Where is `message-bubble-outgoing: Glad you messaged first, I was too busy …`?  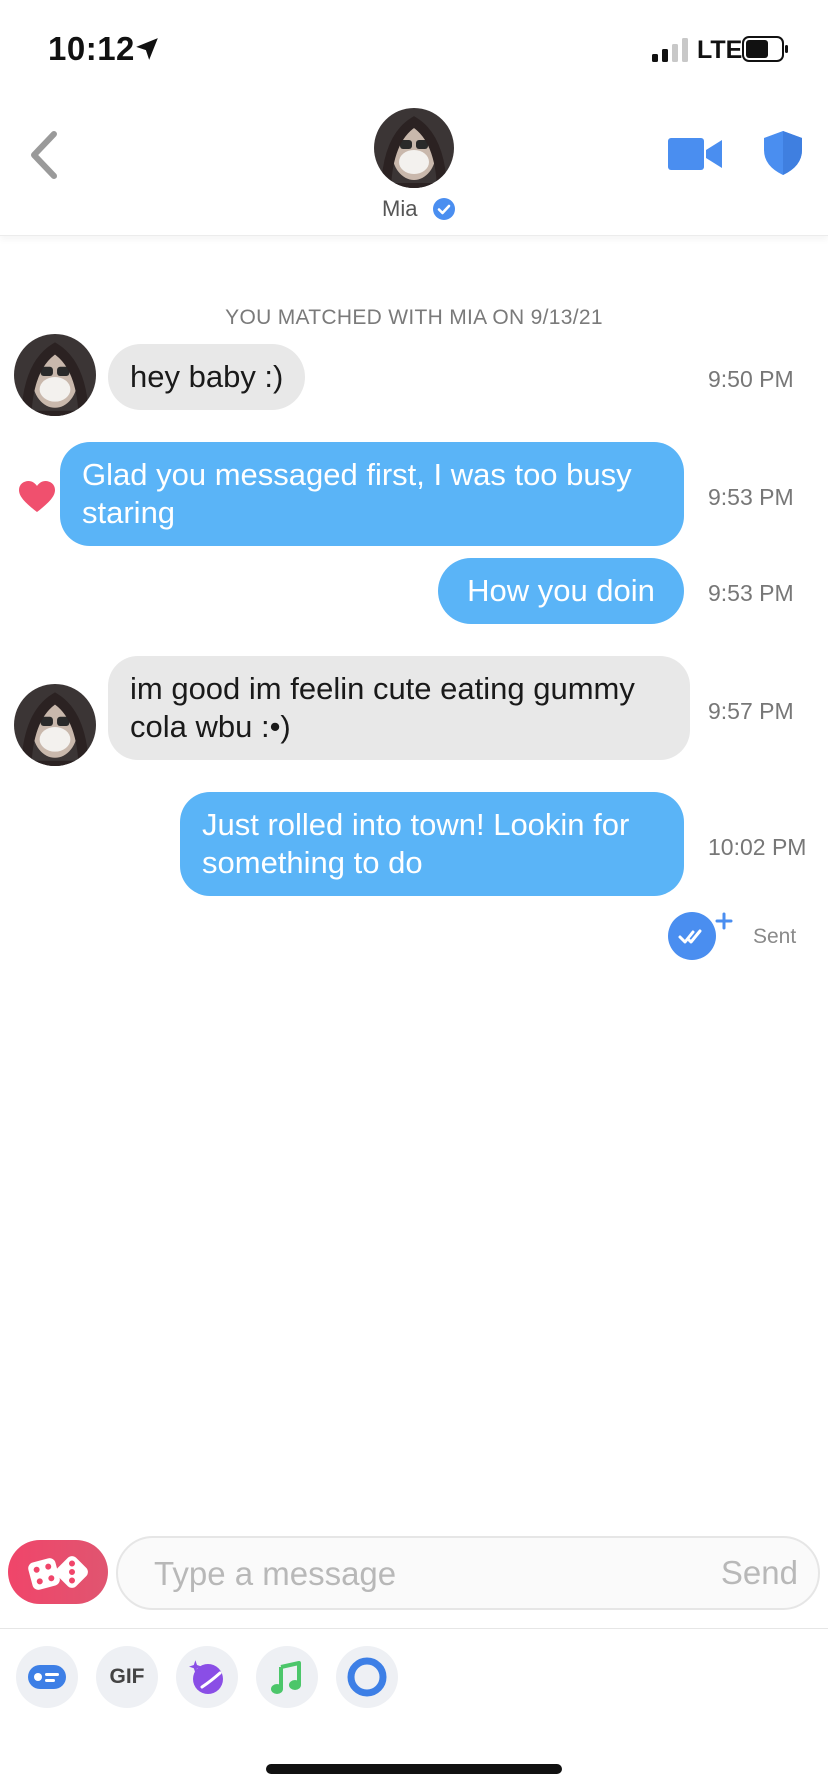
message-bubble-outgoing: Glad you messaged first, I was too busy … is located at coordinates (372, 494).